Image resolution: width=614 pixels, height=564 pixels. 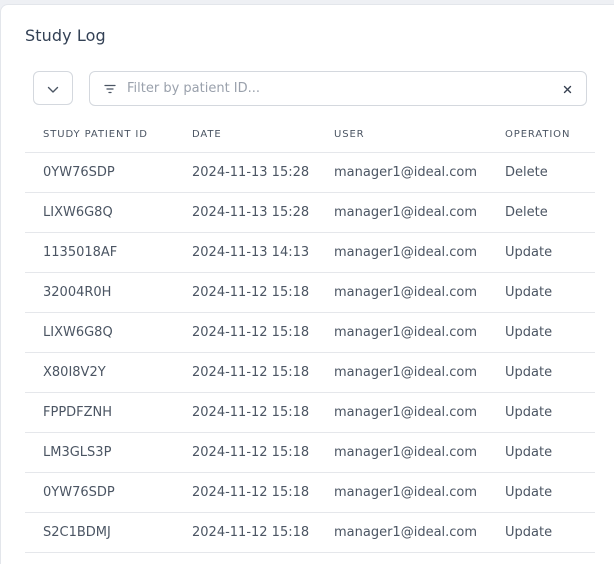 I want to click on cell-patient-id: LM3GLS3P, so click(x=108, y=452).